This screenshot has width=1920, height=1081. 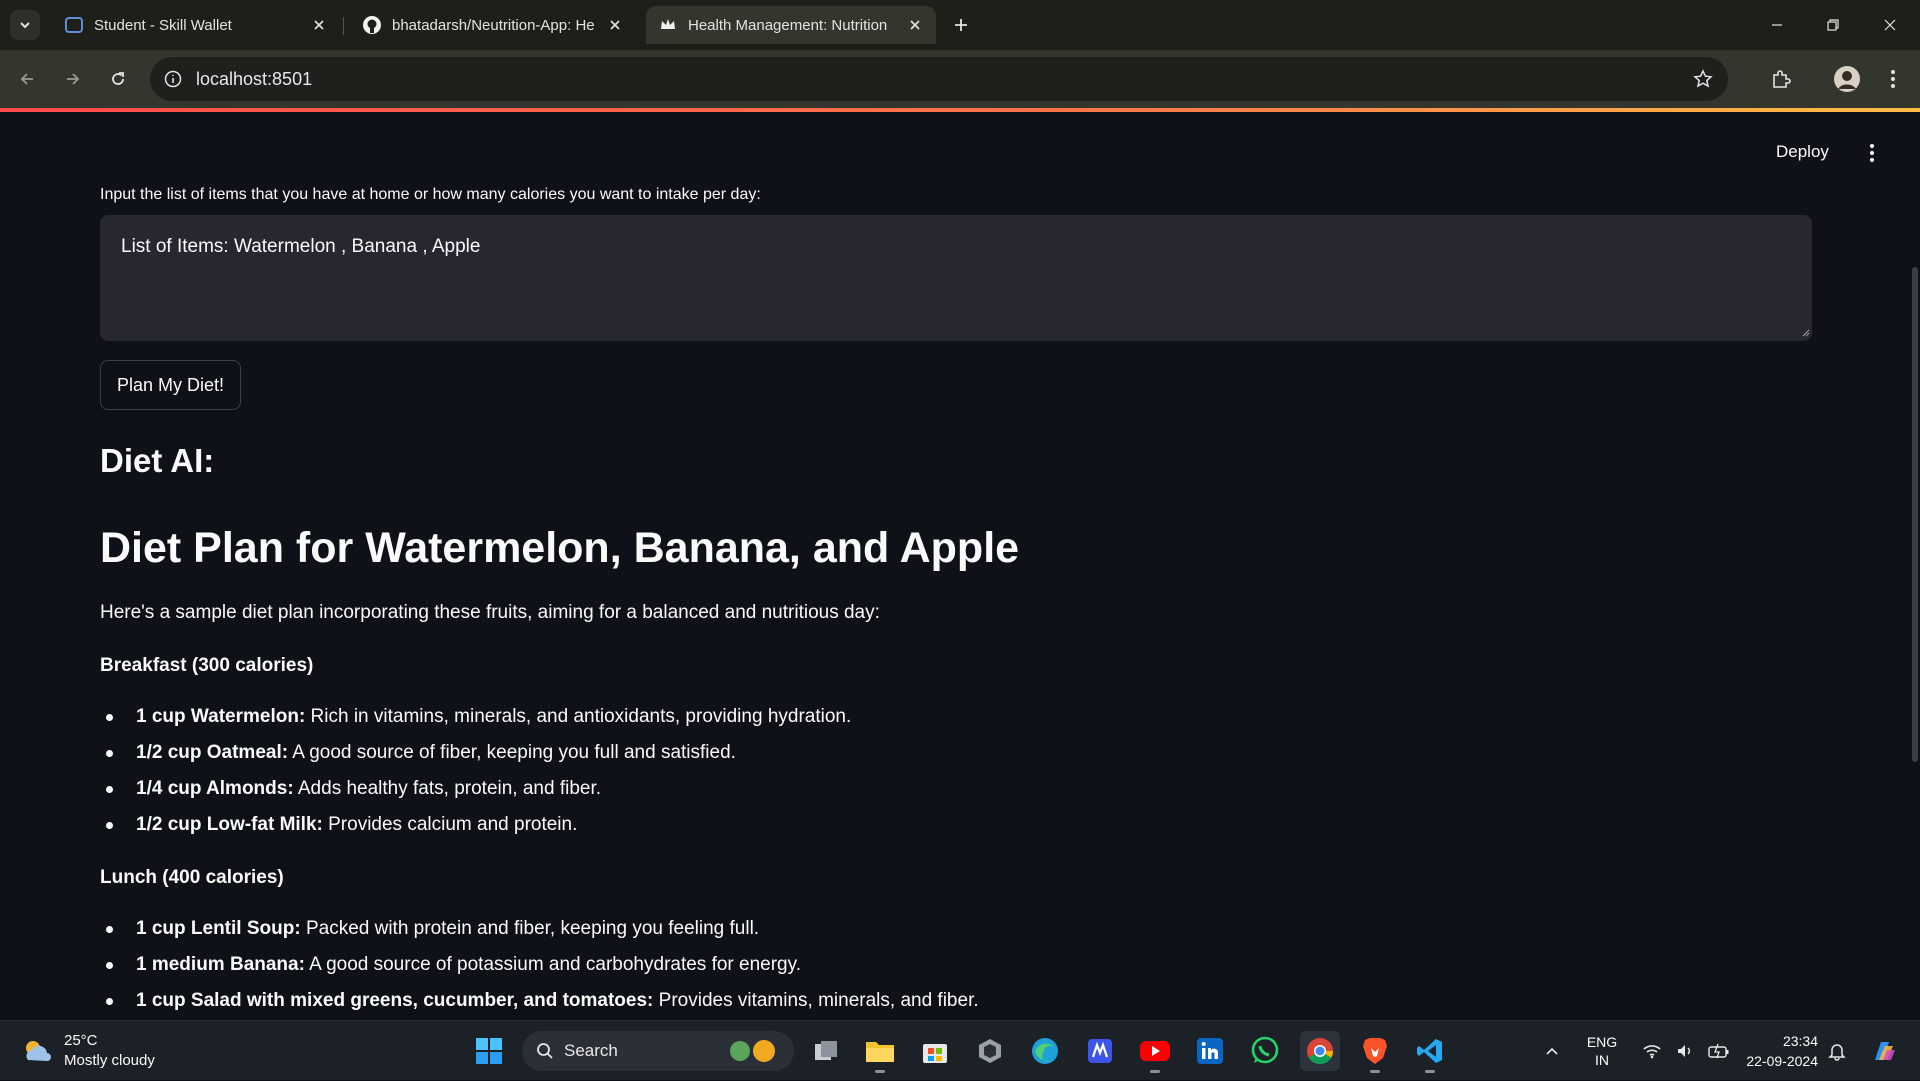 I want to click on arrow-left-icon, so click(x=26, y=79).